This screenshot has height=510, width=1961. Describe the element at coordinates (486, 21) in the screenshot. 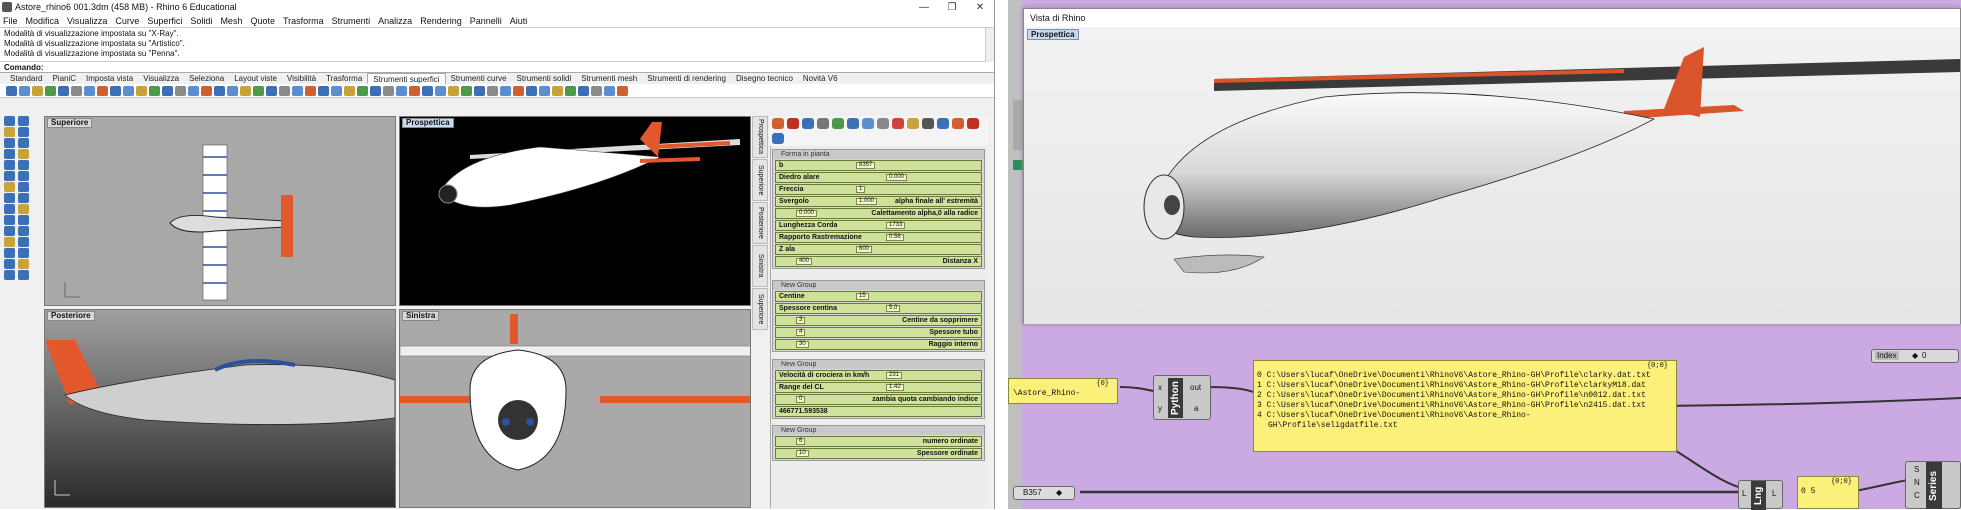

I see `menu-pannelli: Pannelli` at that location.